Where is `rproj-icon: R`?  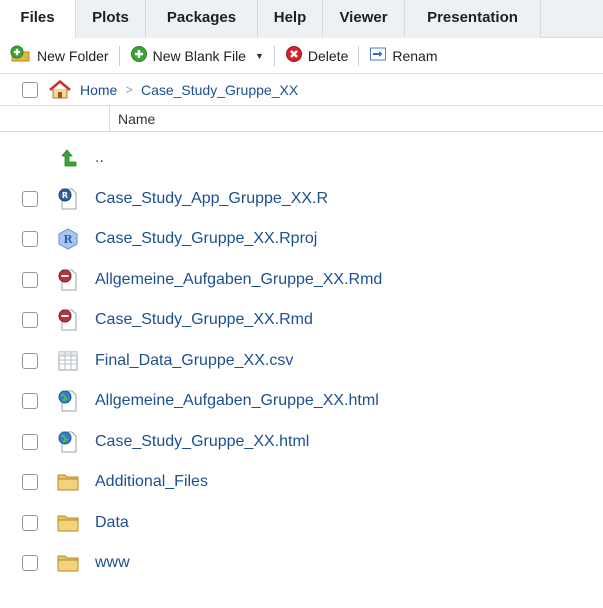 rproj-icon: R is located at coordinates (68, 239).